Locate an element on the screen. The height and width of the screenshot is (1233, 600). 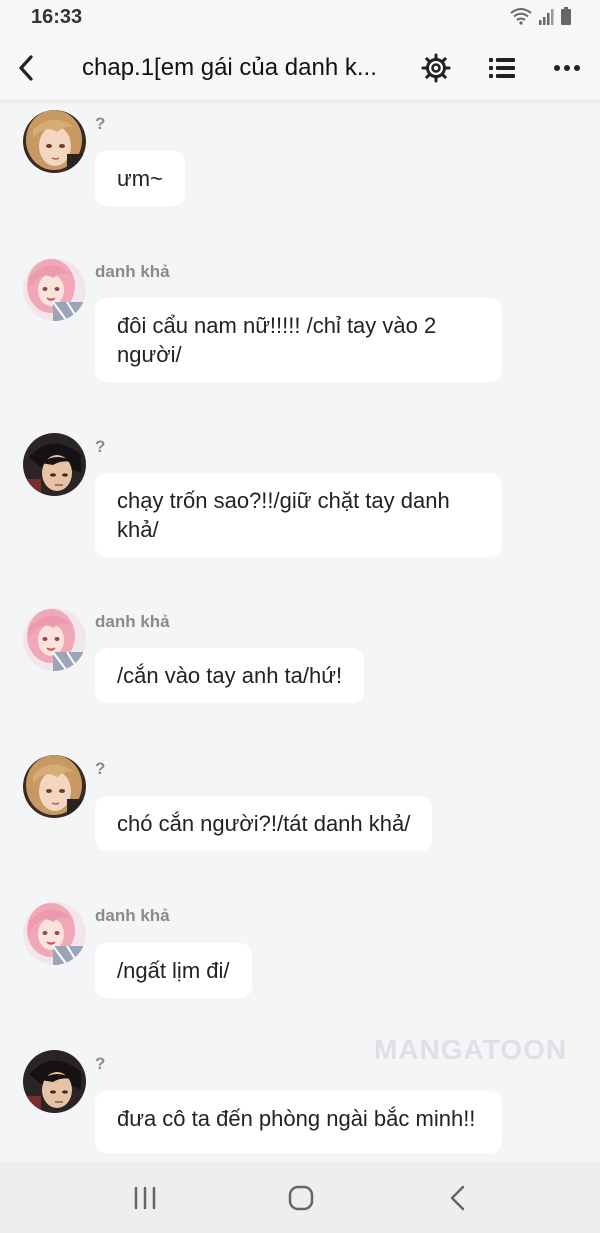
message-bubble: /cắn vào tay anh ta/hứ! is located at coordinates (230, 675).